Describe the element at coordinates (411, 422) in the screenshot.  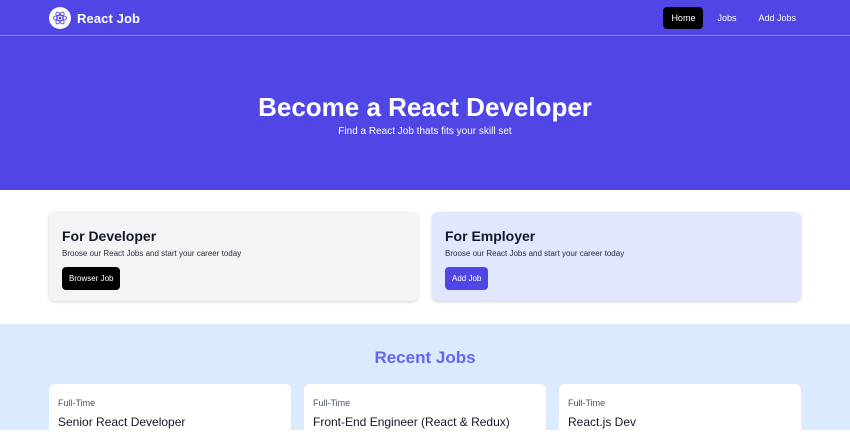
I see `job-title: Front-End Engineer (React & Redux)` at that location.